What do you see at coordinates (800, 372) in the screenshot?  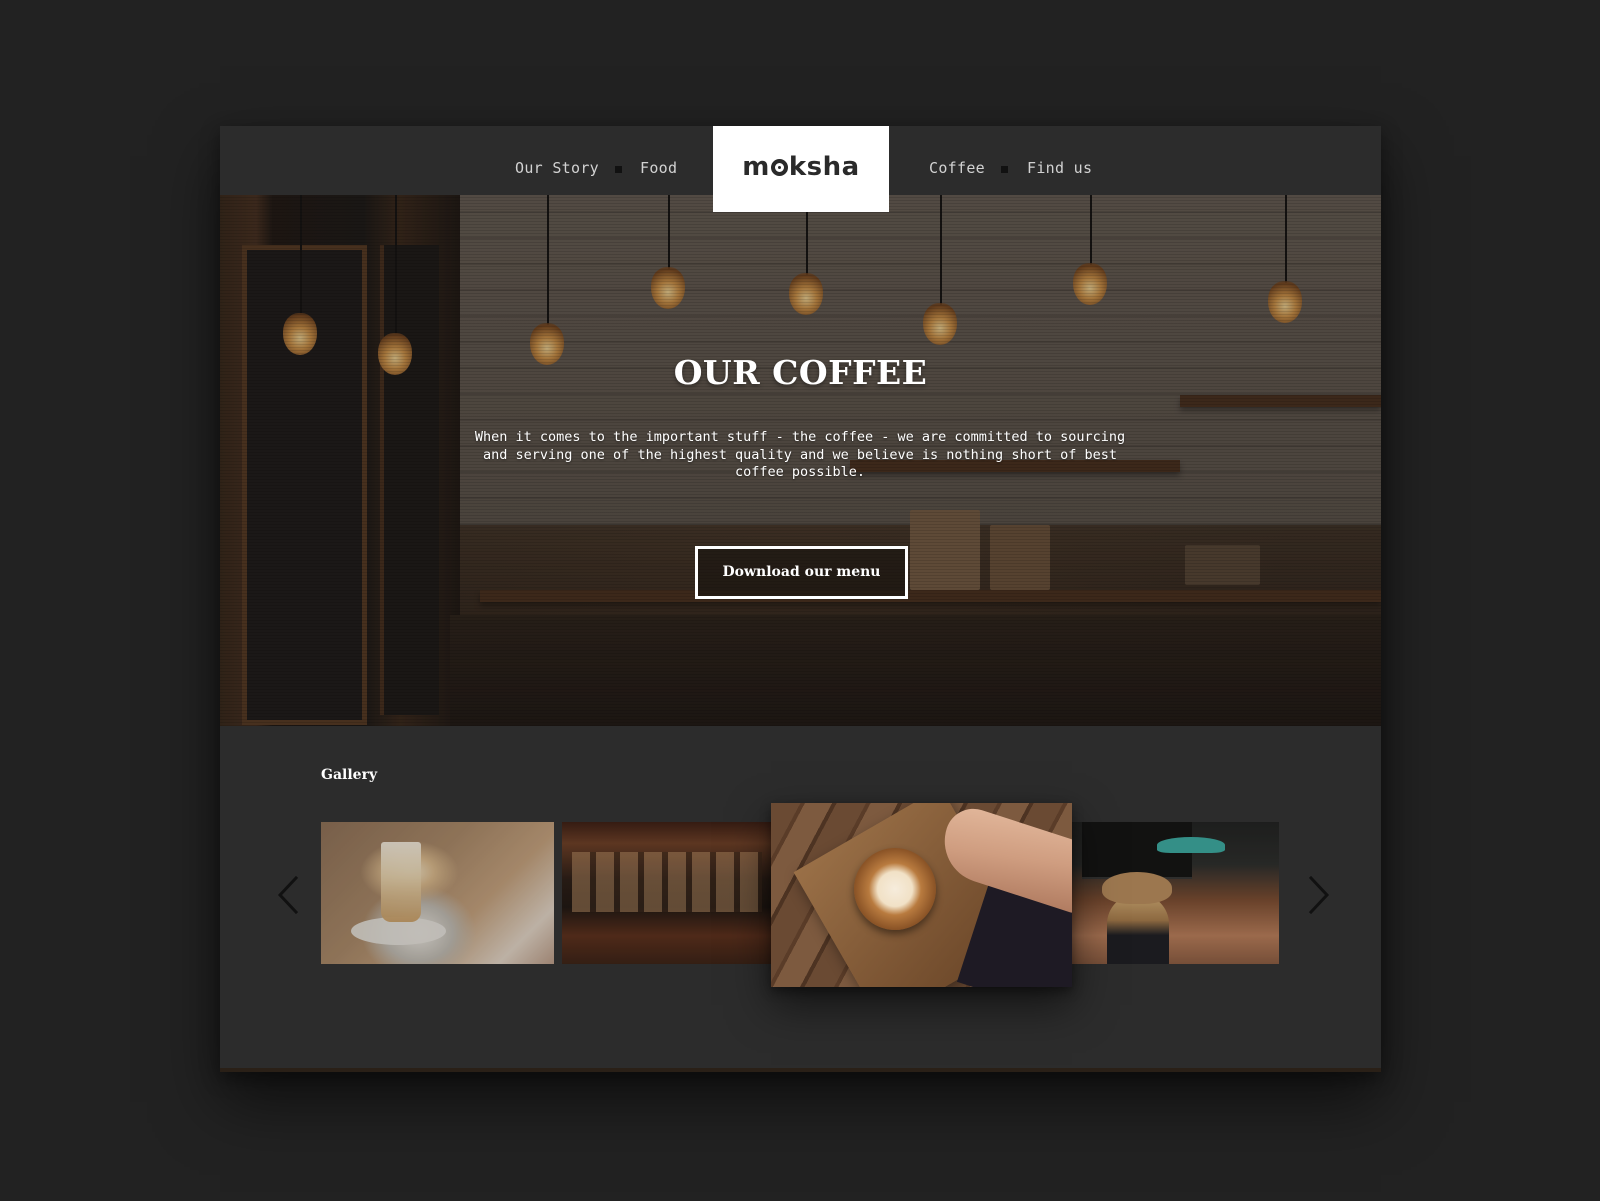 I see `hero-title: OUR COFFEE` at bounding box center [800, 372].